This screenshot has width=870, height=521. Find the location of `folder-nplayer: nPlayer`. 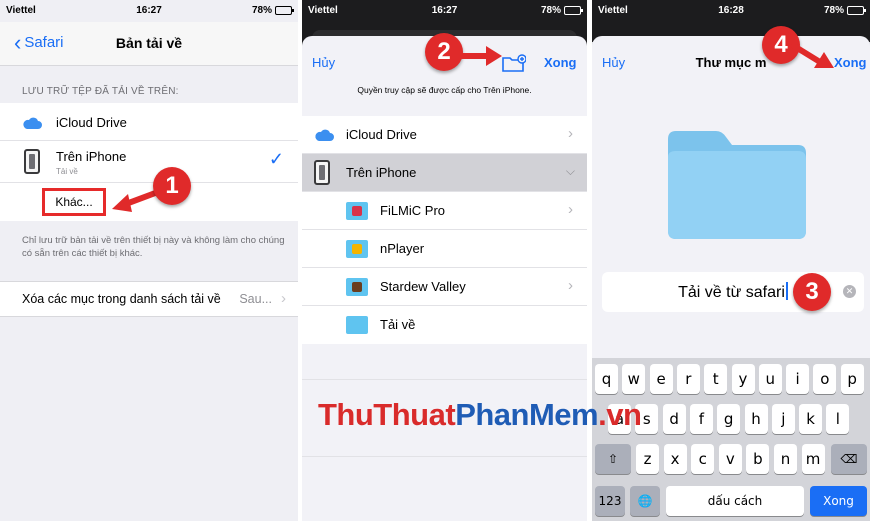

folder-nplayer: nPlayer is located at coordinates (444, 249).